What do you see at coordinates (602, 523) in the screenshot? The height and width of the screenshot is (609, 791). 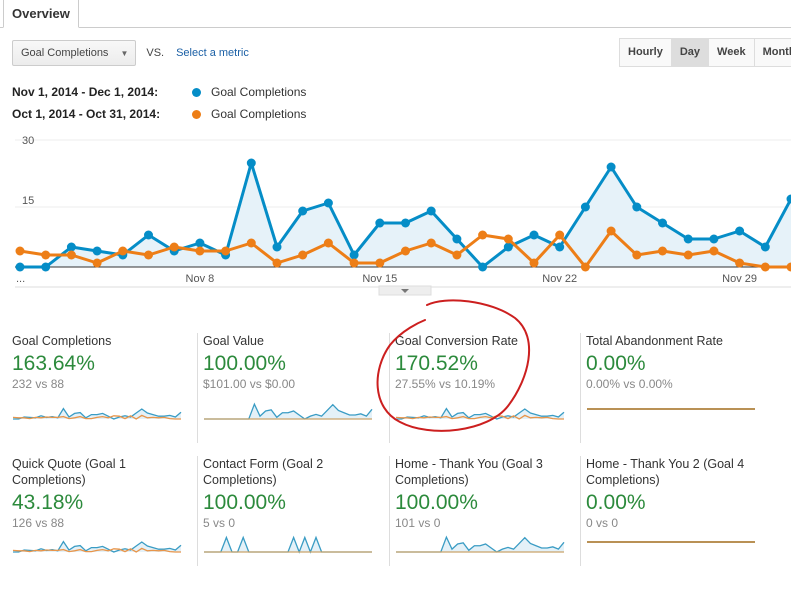 I see `scorecard-comparison: 0 vs 0` at bounding box center [602, 523].